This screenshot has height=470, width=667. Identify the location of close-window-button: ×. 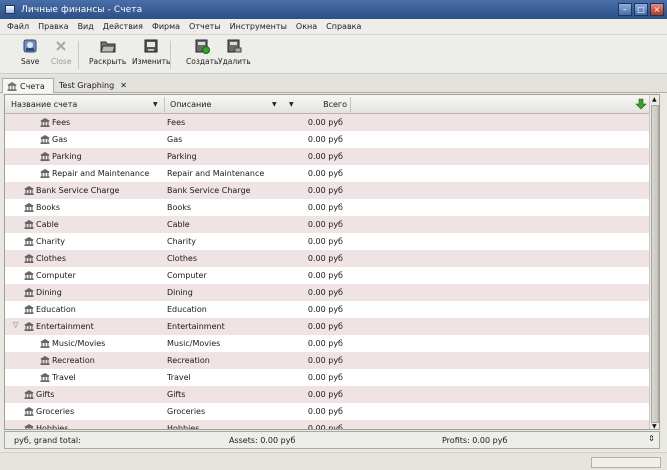
(657, 9).